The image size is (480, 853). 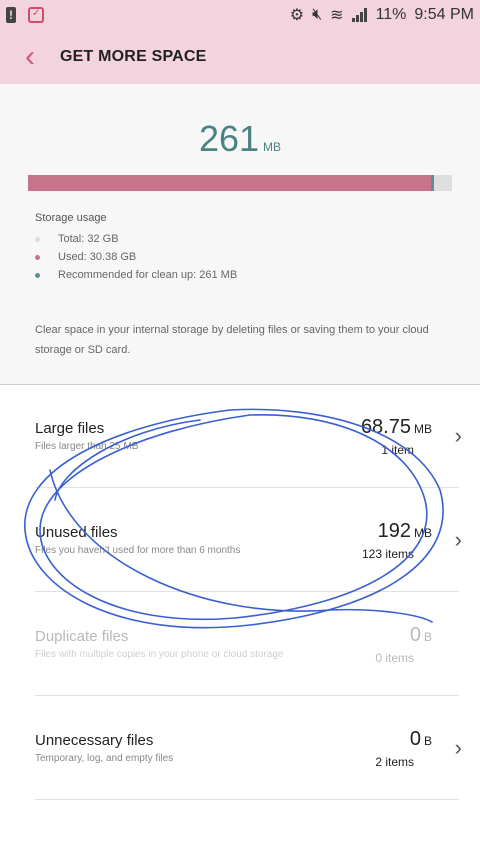 I want to click on item-size-value: 68.75, so click(x=385, y=427).